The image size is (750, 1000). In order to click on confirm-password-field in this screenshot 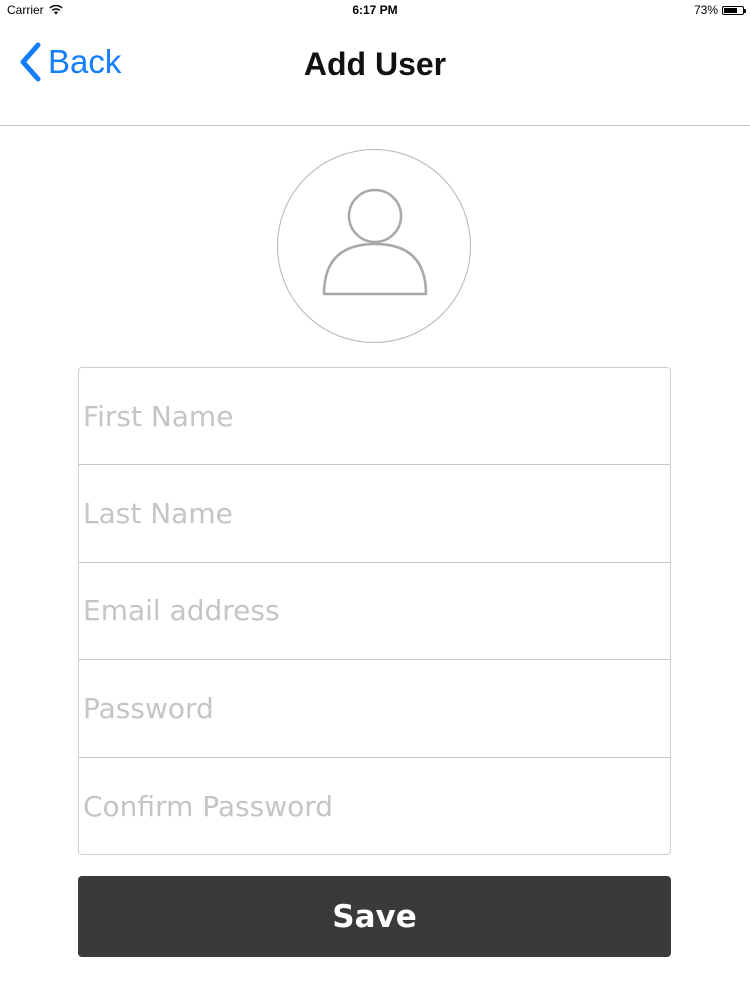, I will do `click(374, 805)`.